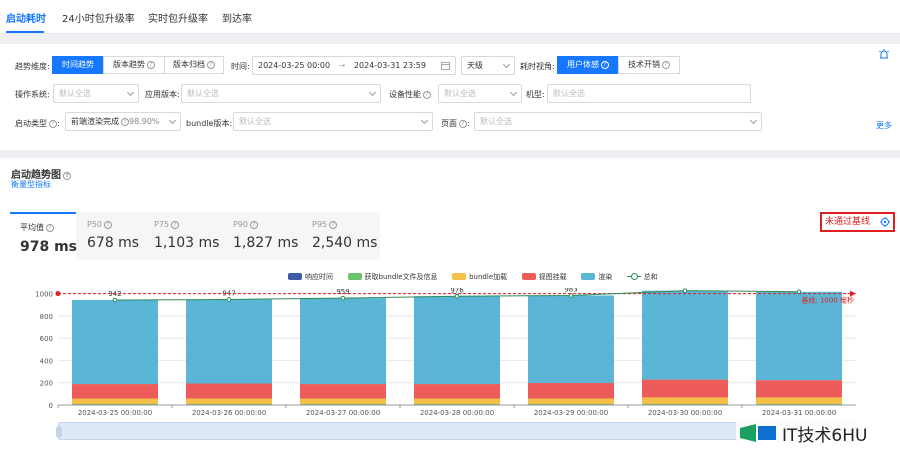 The width and height of the screenshot is (900, 450). Describe the element at coordinates (113, 243) in the screenshot. I see `metric-value: 678 ms` at that location.